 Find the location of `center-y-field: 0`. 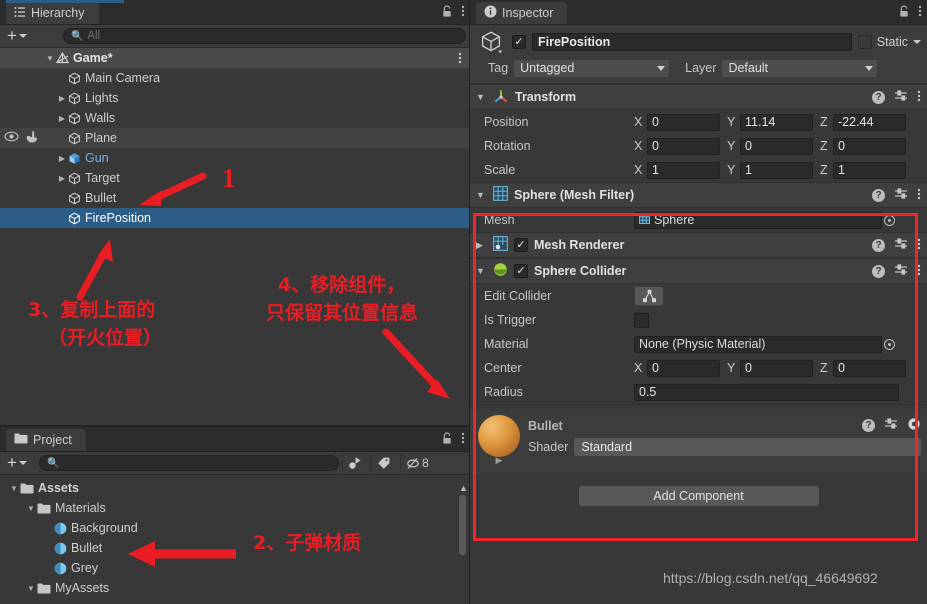

center-y-field: 0 is located at coordinates (776, 368).